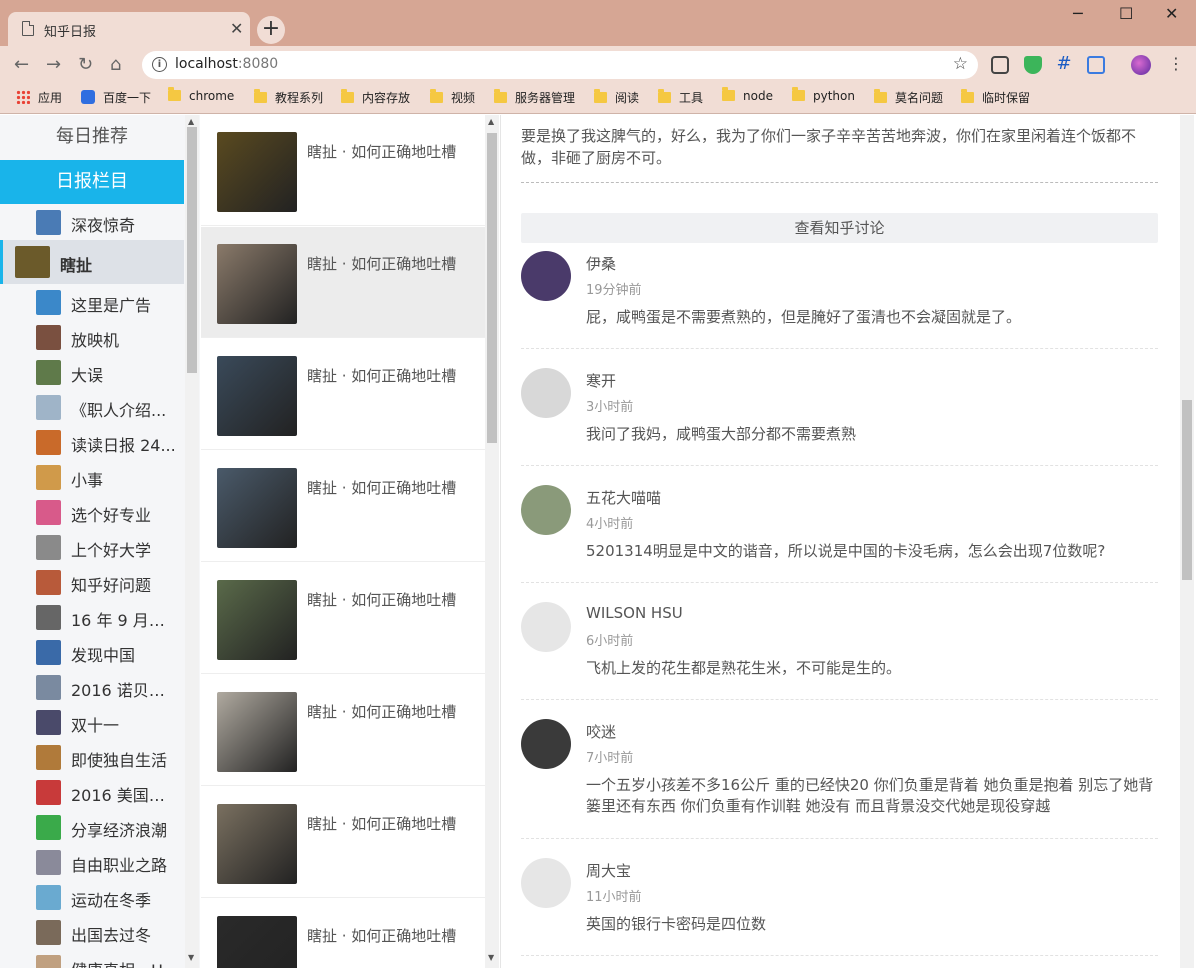 This screenshot has width=1196, height=968. What do you see at coordinates (846, 551) in the screenshot?
I see `comment-text: 5201314明显是中文的谐音，所以说是中国的卡没毛病，怎么会出现7位数呢?` at bounding box center [846, 551].